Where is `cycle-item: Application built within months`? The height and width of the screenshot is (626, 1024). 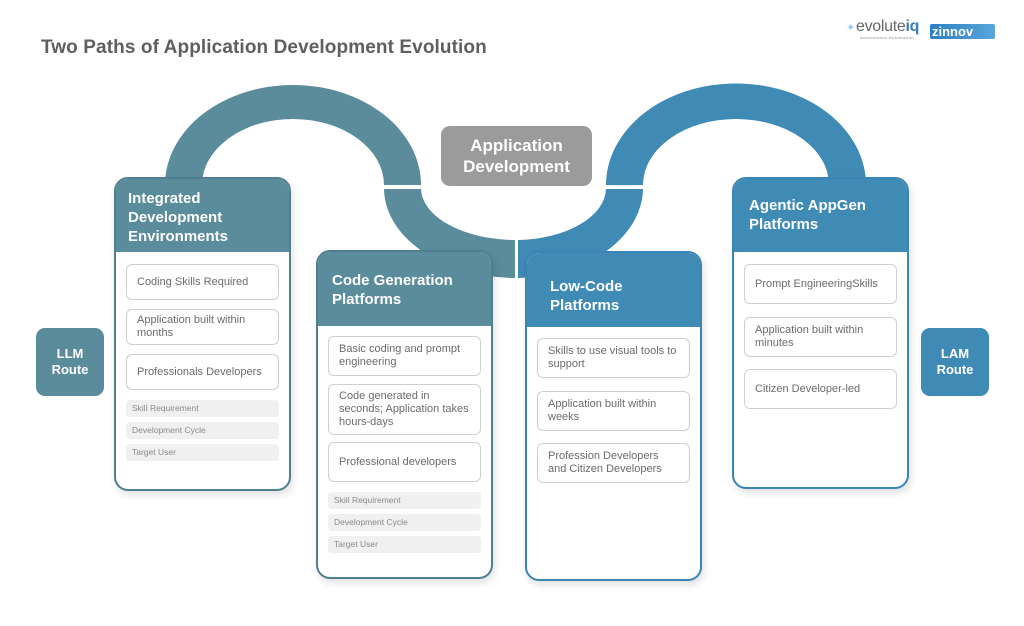
cycle-item: Application built within months is located at coordinates (202, 327).